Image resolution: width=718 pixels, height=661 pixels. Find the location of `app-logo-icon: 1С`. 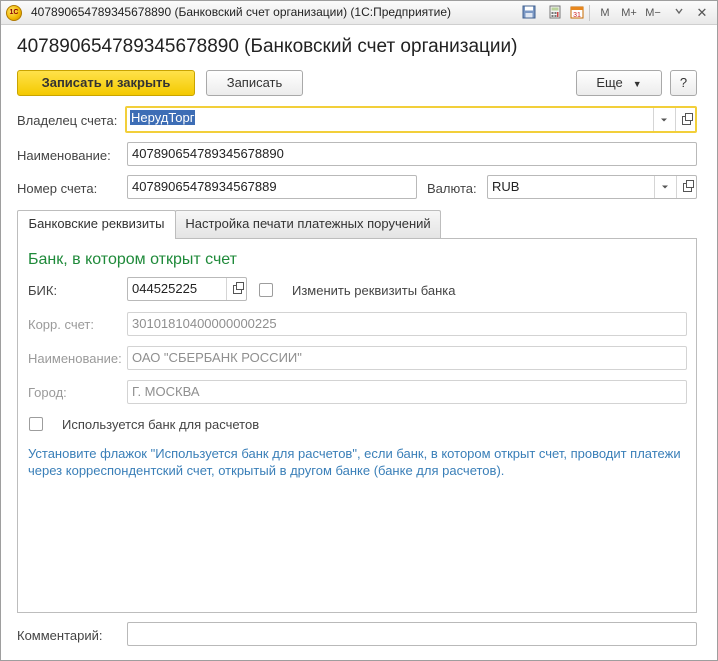

app-logo-icon: 1С is located at coordinates (14, 13).